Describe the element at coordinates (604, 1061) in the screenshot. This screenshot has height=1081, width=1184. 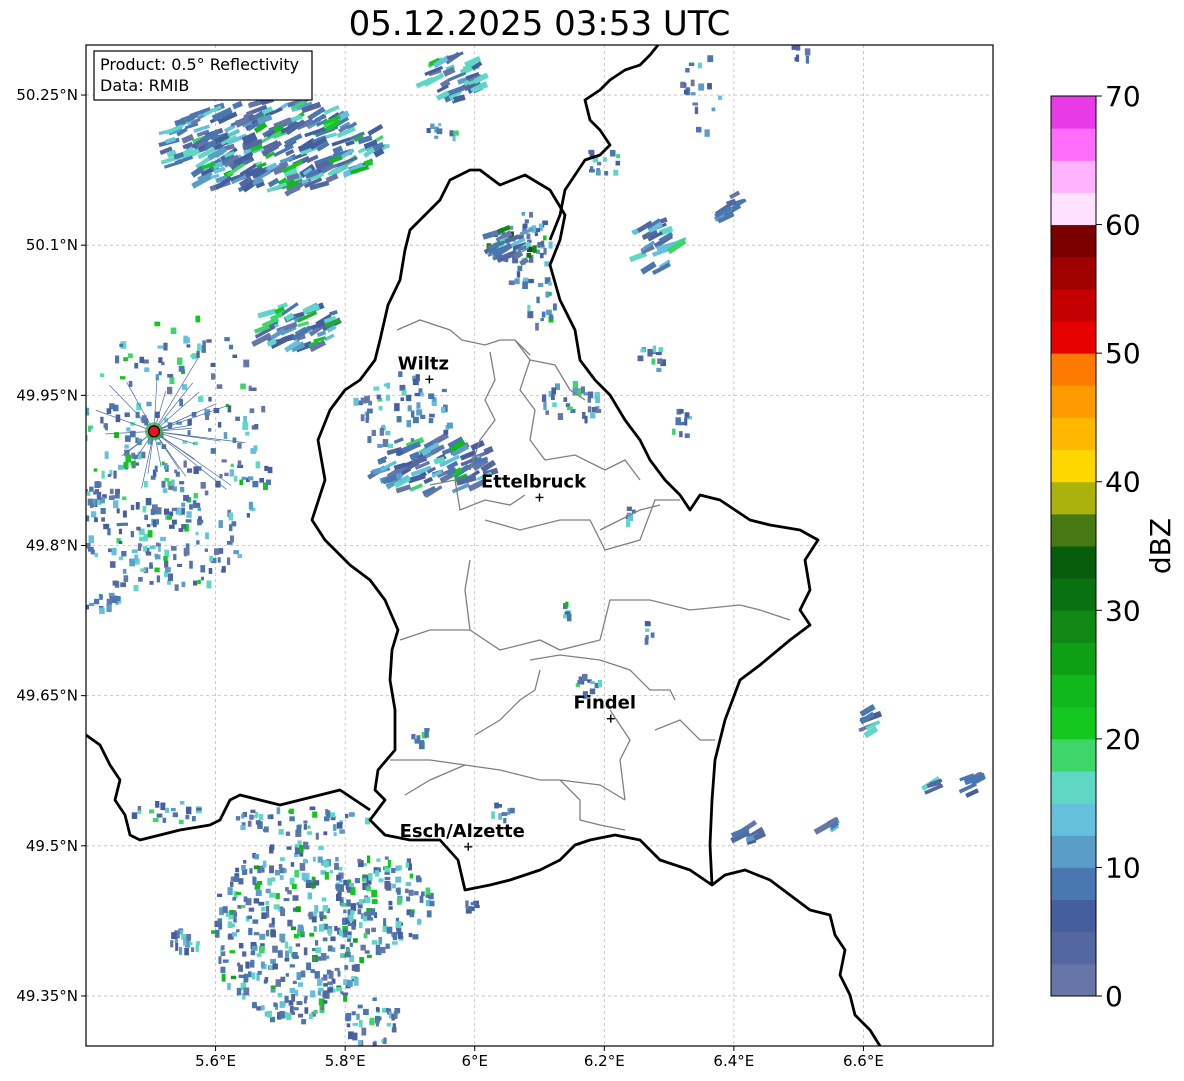
I see `lon-tick-label: 6.2°E` at that location.